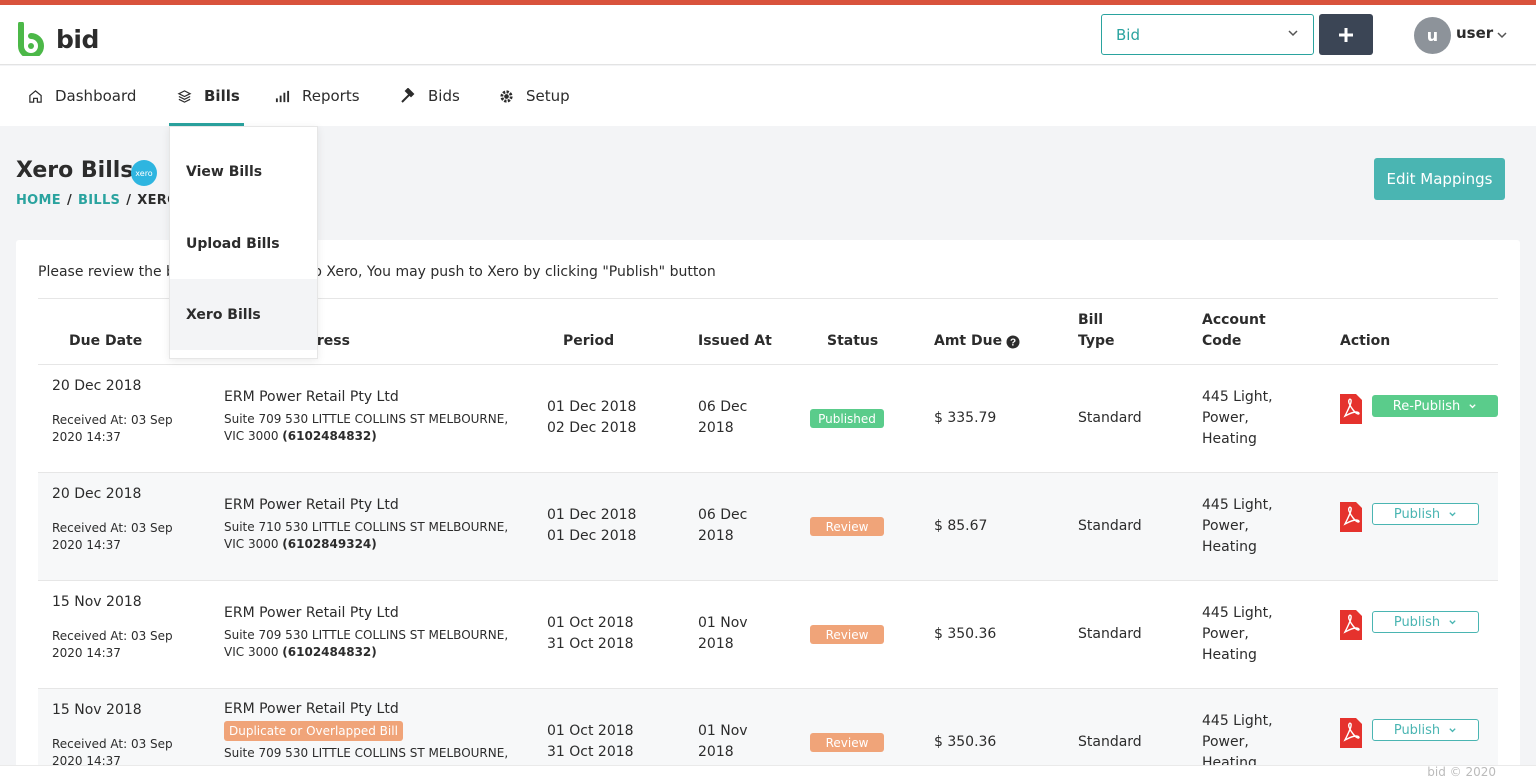 The width and height of the screenshot is (1536, 779). Describe the element at coordinates (313, 731) in the screenshot. I see `duplicate-badge: Duplicate or Overlapped Bill` at that location.